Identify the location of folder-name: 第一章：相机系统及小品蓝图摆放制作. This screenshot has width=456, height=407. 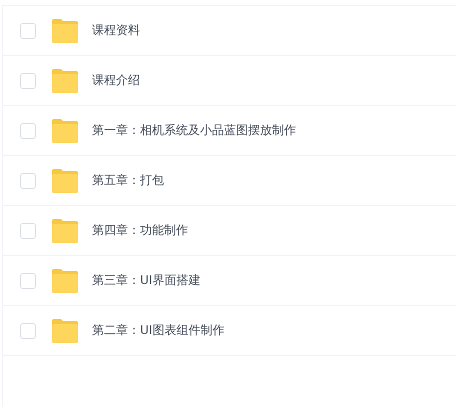
(194, 130).